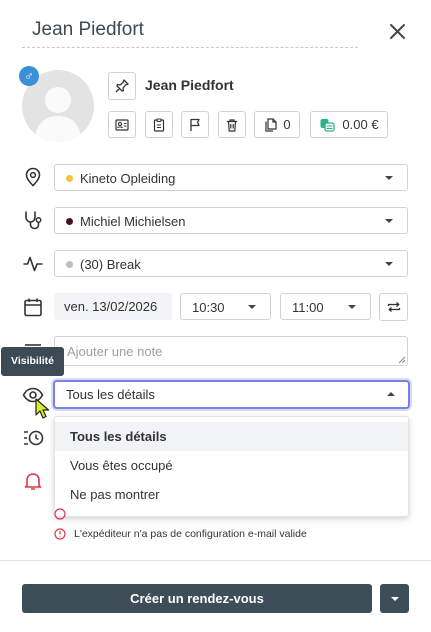 Image resolution: width=431 pixels, height=632 pixels. Describe the element at coordinates (110, 394) in the screenshot. I see `visibility-value: Tous les détails` at that location.